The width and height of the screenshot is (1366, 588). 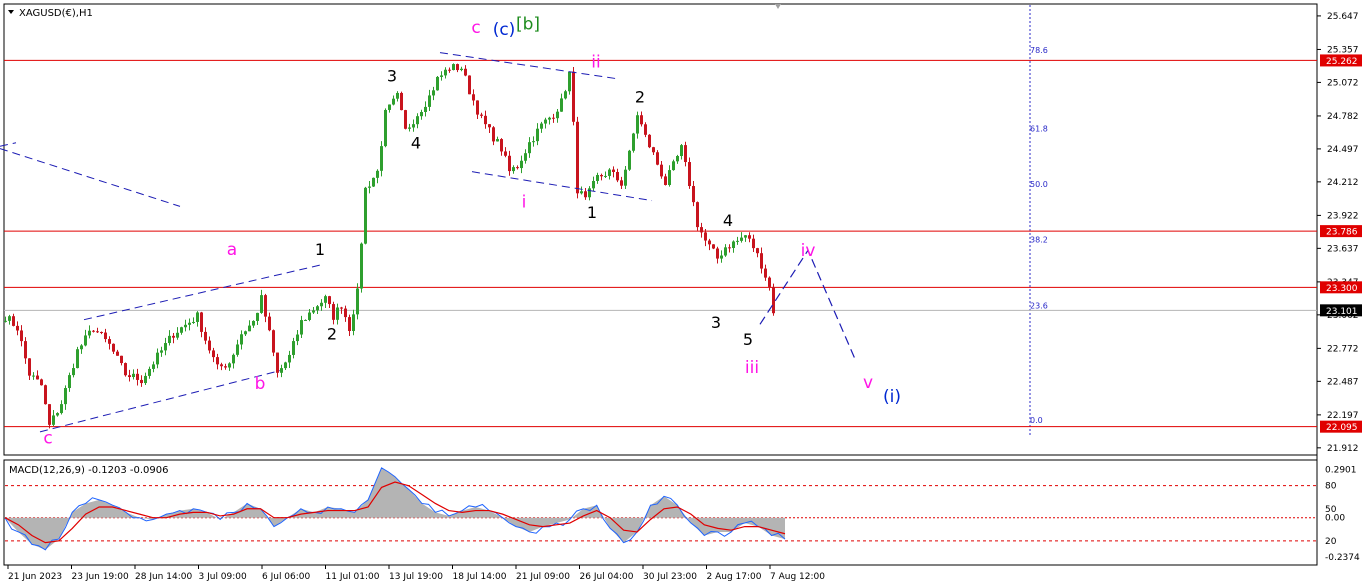 I want to click on level-price-badge-label: 23.300, so click(x=1342, y=289).